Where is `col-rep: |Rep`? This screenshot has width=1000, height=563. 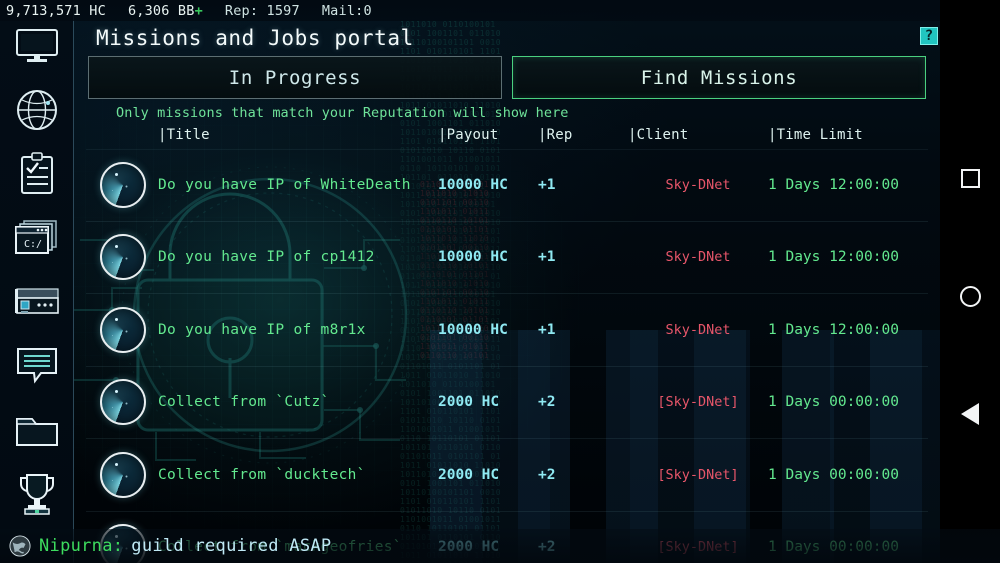 col-rep: |Rep is located at coordinates (555, 135).